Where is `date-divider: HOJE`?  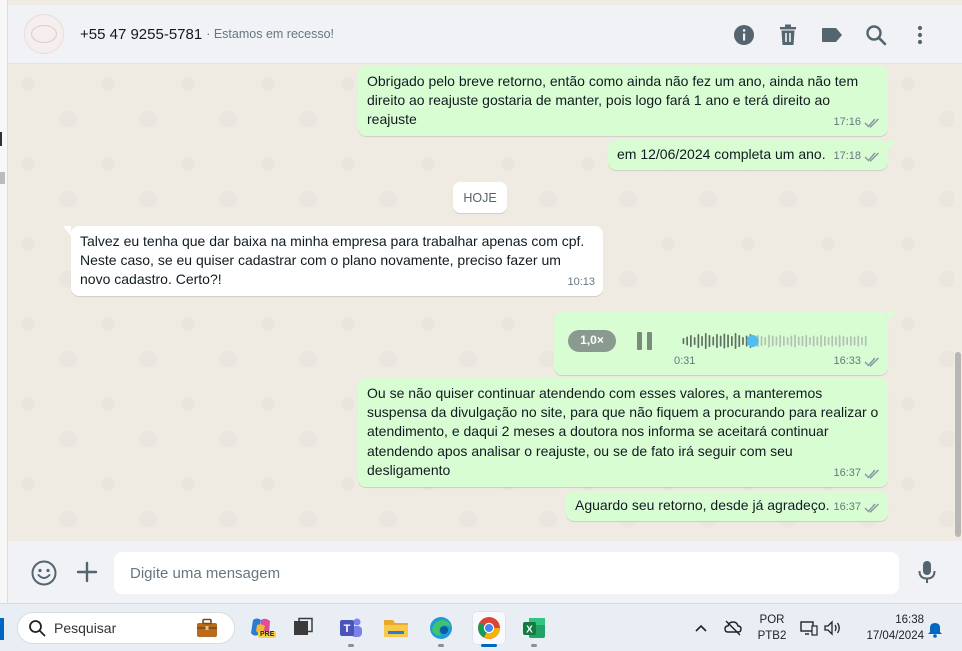 date-divider: HOJE is located at coordinates (480, 197).